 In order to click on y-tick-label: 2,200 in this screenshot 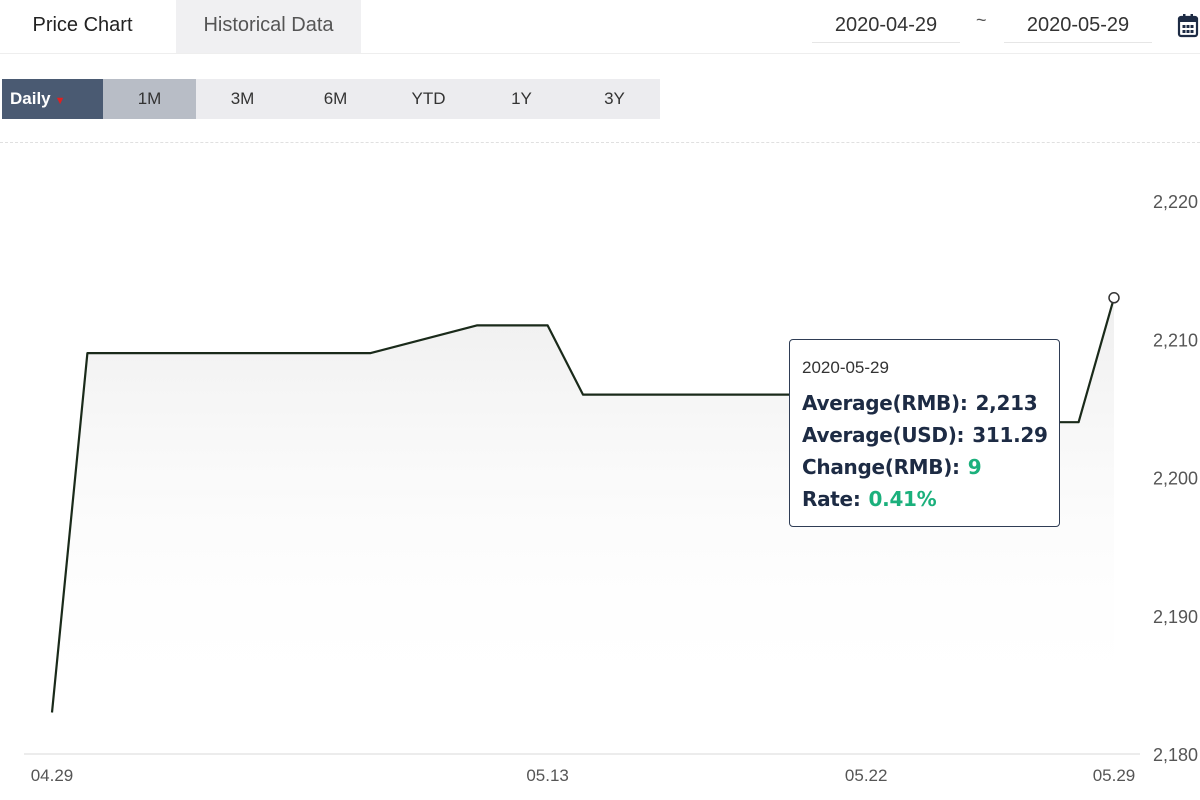, I will do `click(1175, 479)`.